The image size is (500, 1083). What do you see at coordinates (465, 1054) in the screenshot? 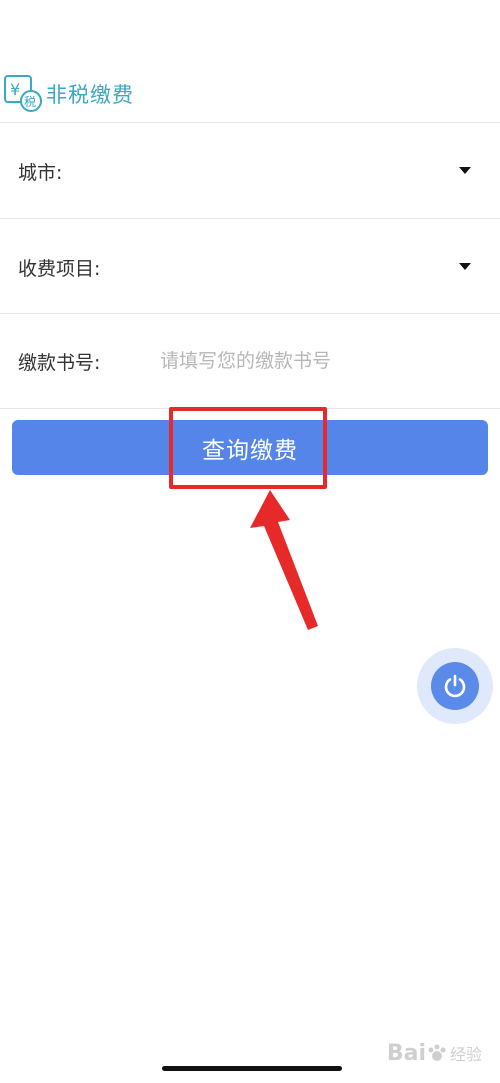
I see `watermark-sub: 经验` at bounding box center [465, 1054].